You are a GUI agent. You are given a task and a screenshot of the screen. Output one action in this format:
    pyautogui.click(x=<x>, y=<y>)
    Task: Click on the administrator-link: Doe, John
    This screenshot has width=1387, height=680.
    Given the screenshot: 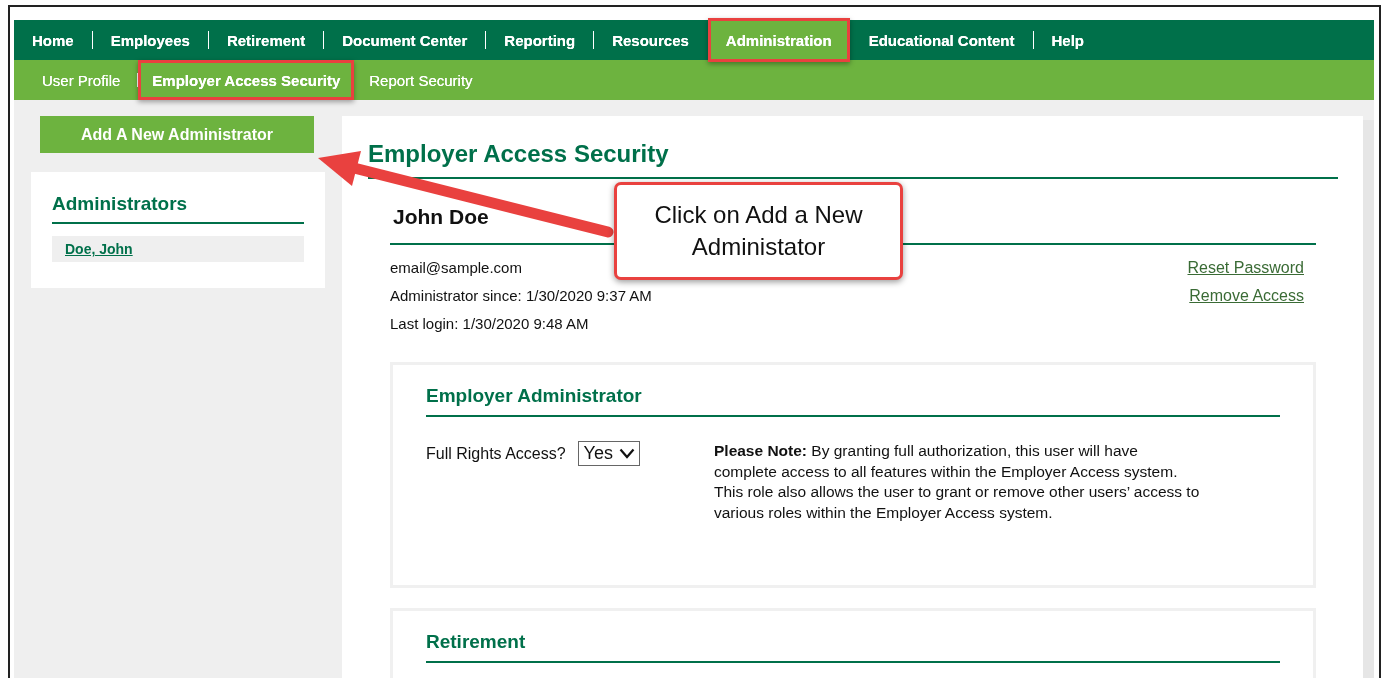 What is the action you would take?
    pyautogui.click(x=178, y=249)
    